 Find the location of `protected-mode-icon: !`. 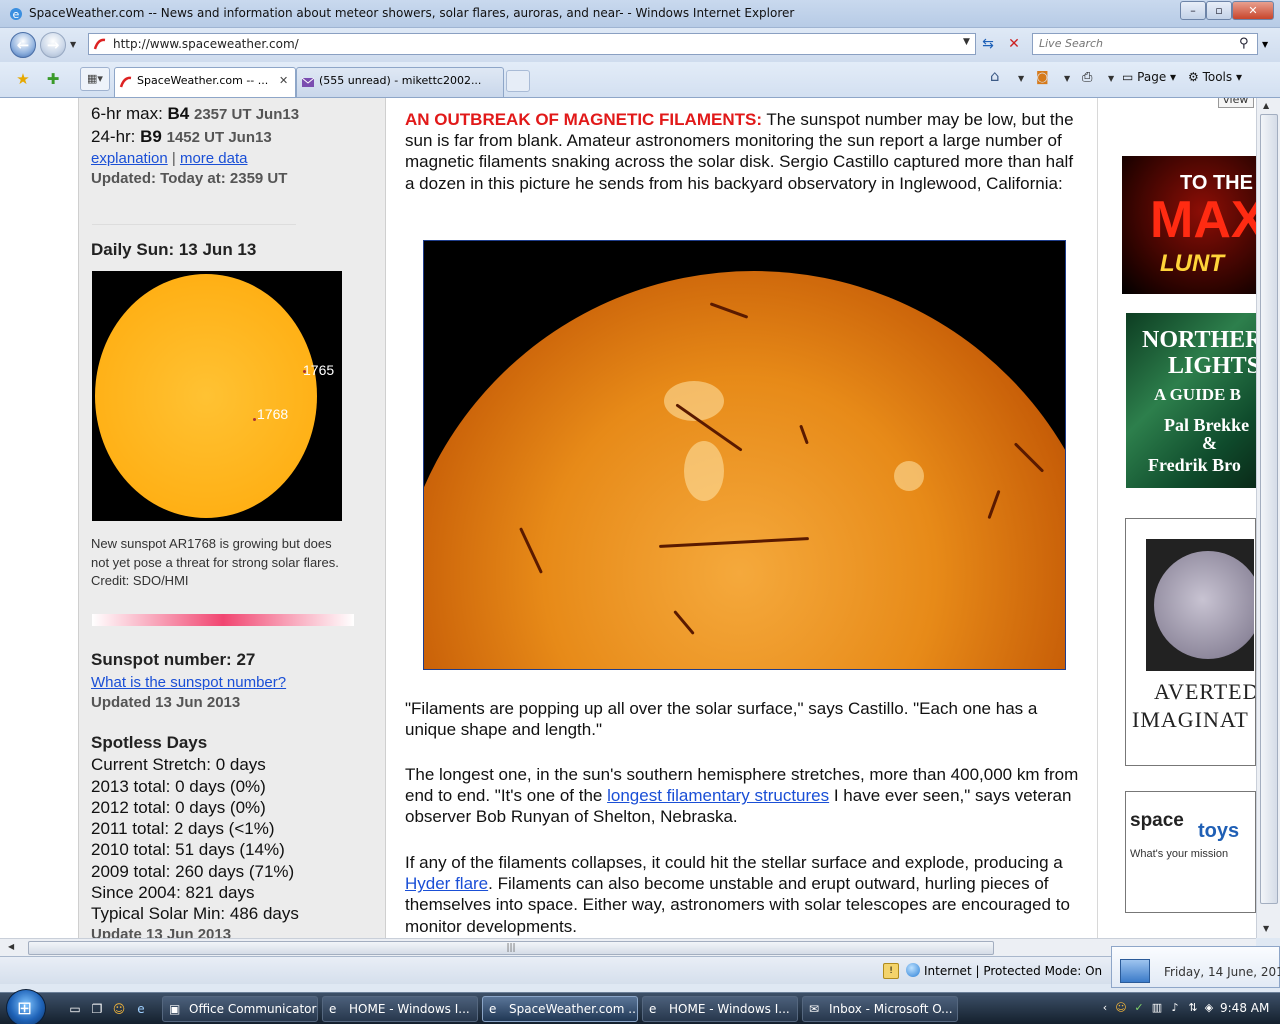

protected-mode-icon: ! is located at coordinates (891, 971).